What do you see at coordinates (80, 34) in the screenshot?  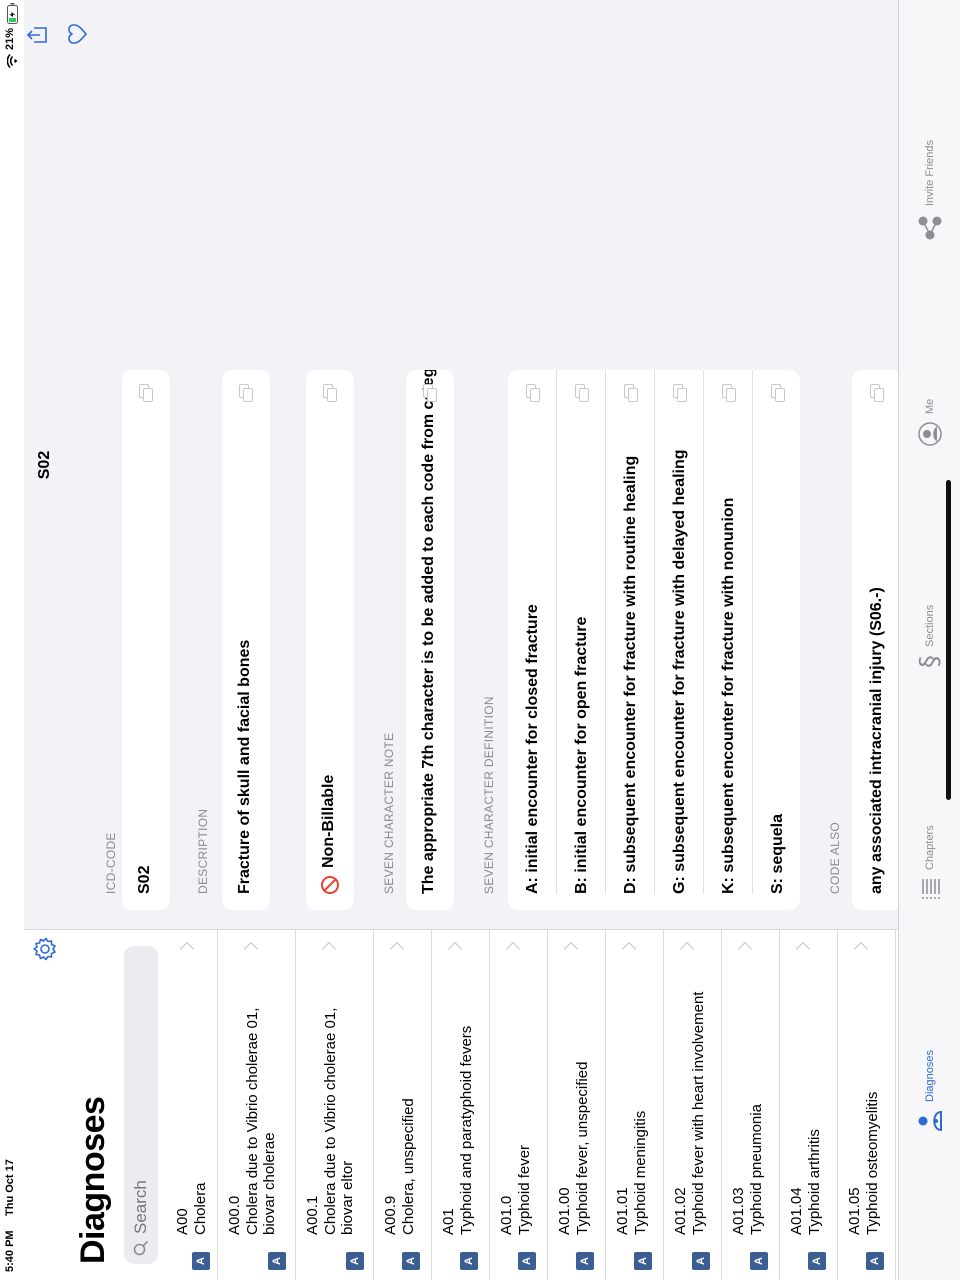 I see `favorite-heart-icon` at bounding box center [80, 34].